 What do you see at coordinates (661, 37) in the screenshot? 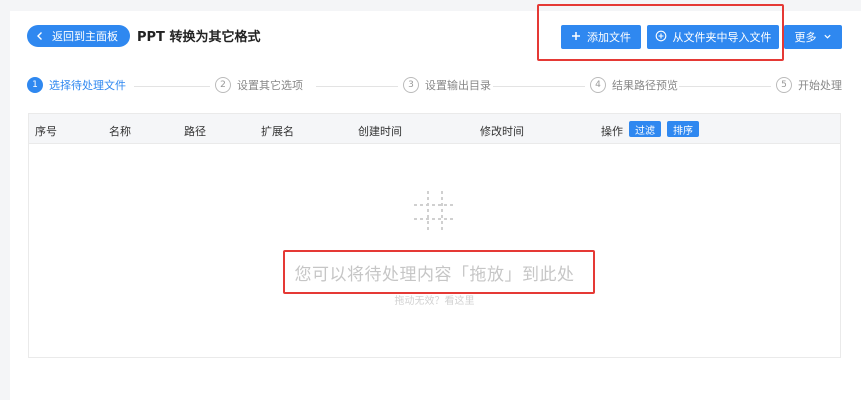
I see `circle-plus-icon` at bounding box center [661, 37].